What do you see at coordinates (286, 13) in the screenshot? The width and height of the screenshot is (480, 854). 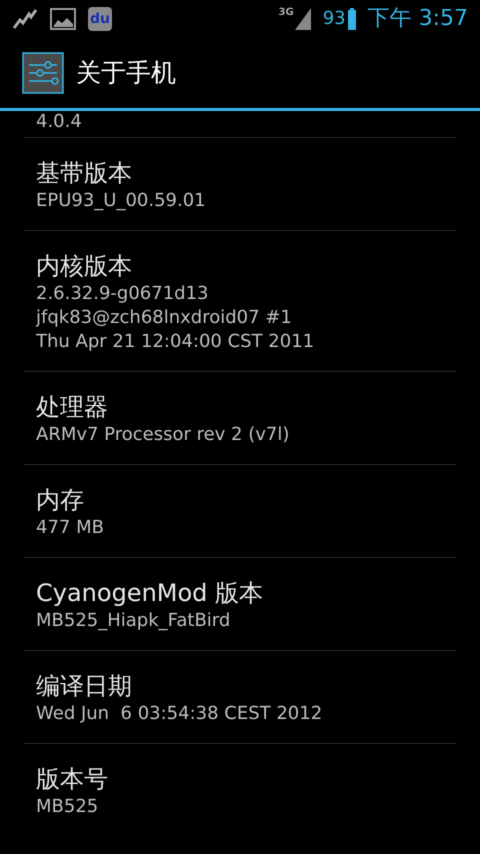 I see `network-label: 3G` at bounding box center [286, 13].